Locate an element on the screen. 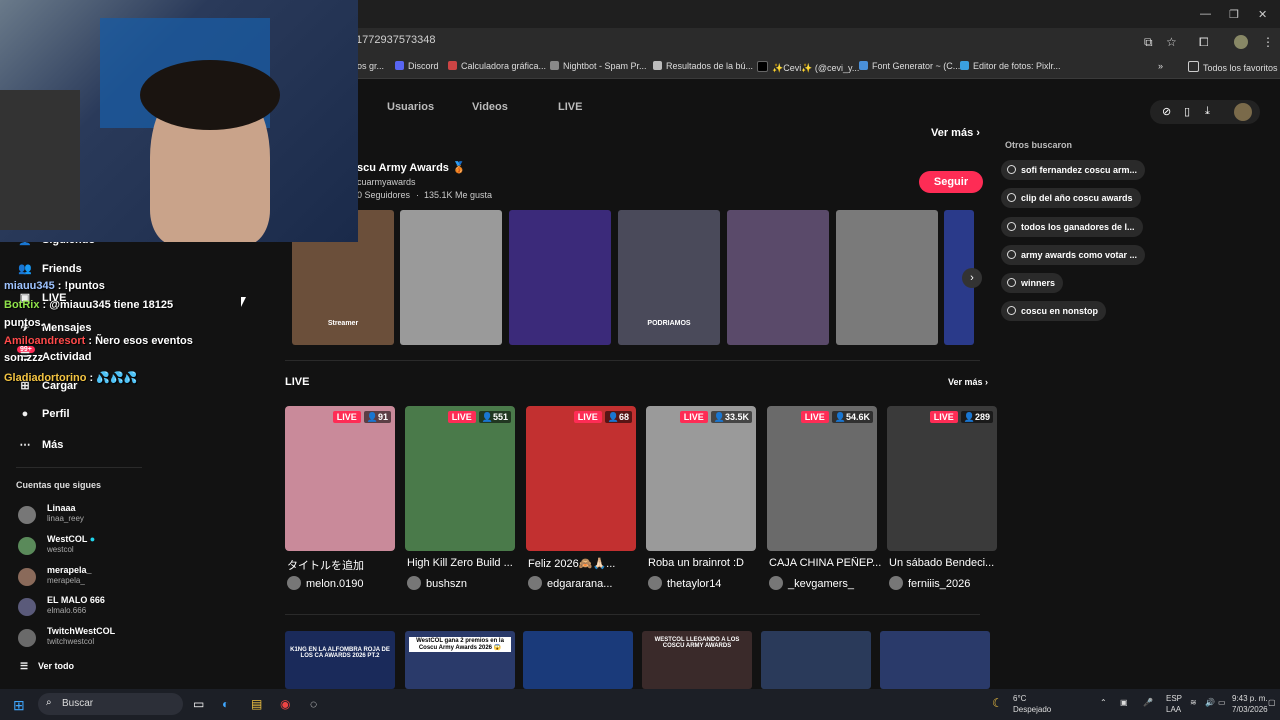  tray-app-icon: ▣ is located at coordinates (1124, 702).